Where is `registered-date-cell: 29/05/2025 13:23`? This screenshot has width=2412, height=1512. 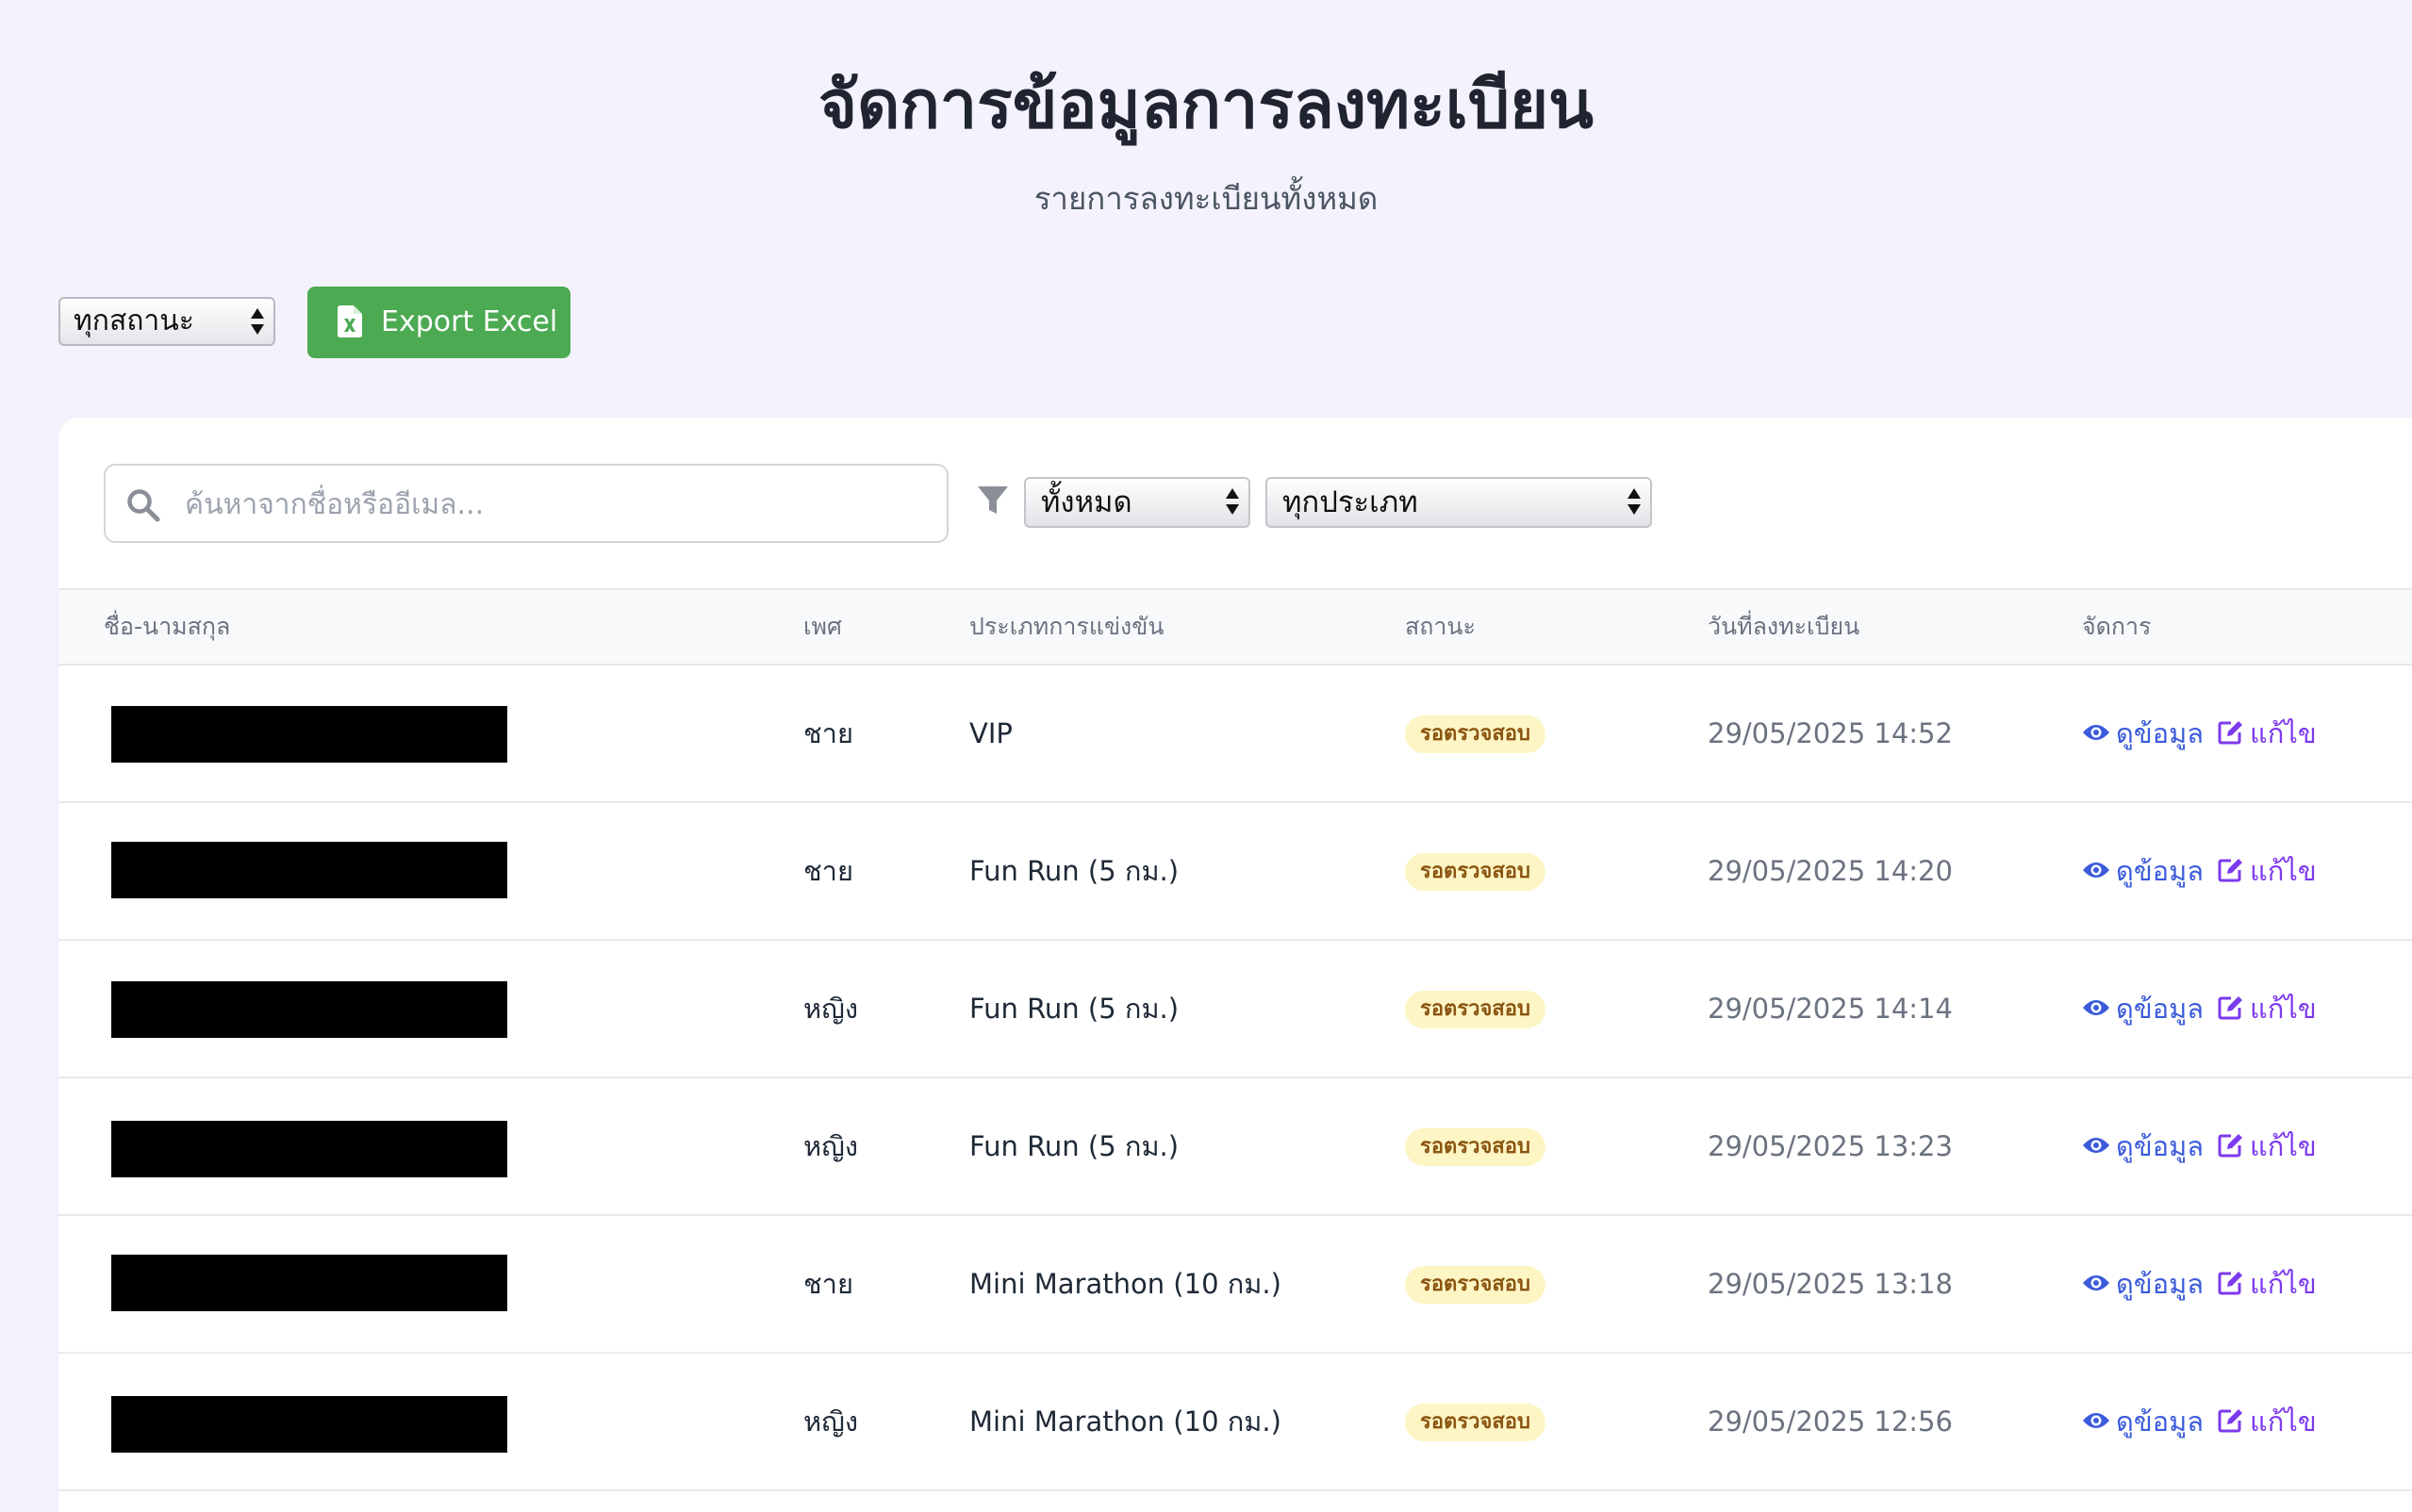
registered-date-cell: 29/05/2025 13:23 is located at coordinates (1830, 1146).